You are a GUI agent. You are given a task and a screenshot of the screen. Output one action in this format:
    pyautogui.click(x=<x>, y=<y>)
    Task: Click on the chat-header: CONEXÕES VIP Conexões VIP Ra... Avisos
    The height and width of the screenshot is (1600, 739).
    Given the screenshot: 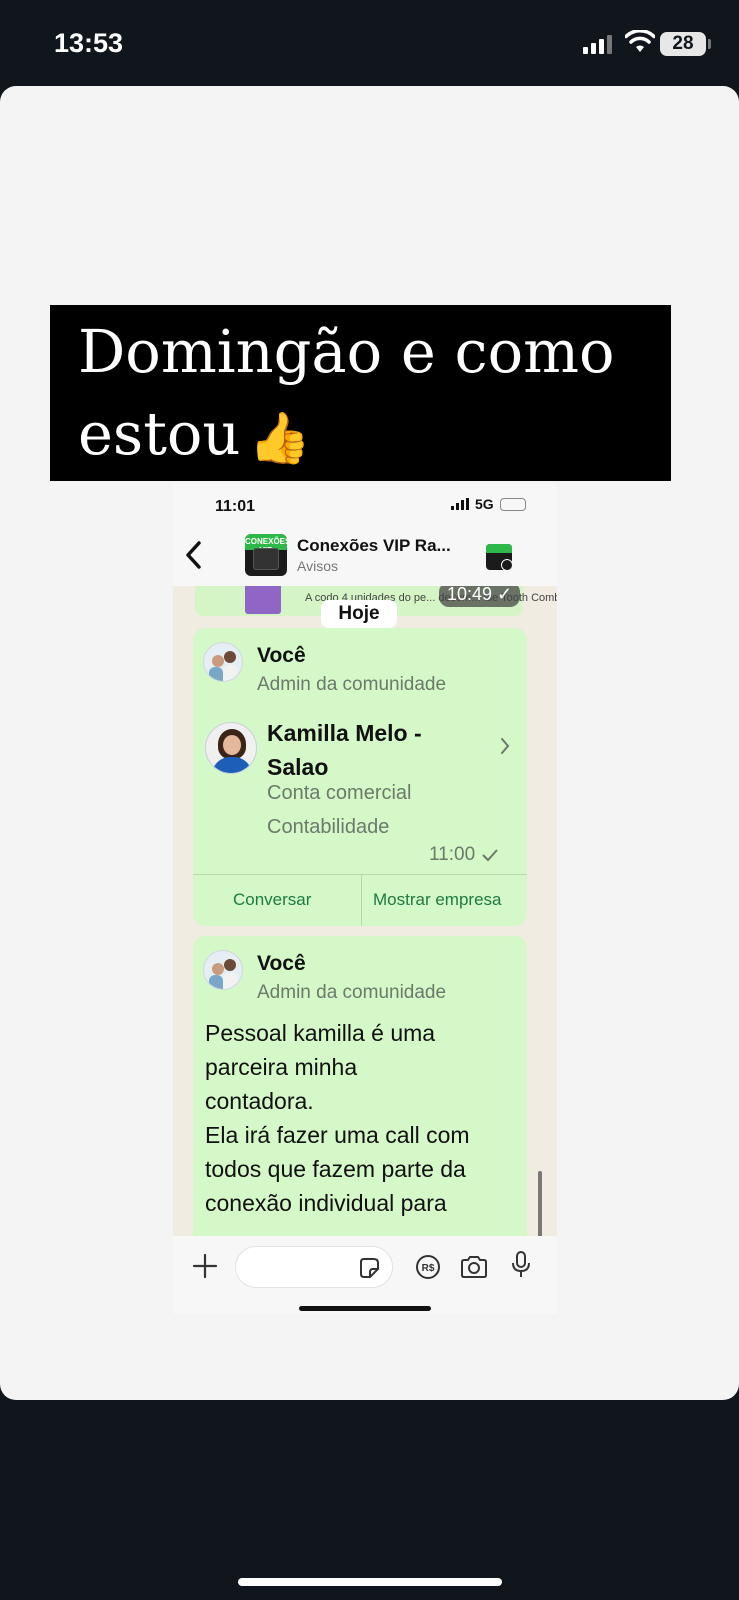 What is the action you would take?
    pyautogui.click(x=365, y=554)
    